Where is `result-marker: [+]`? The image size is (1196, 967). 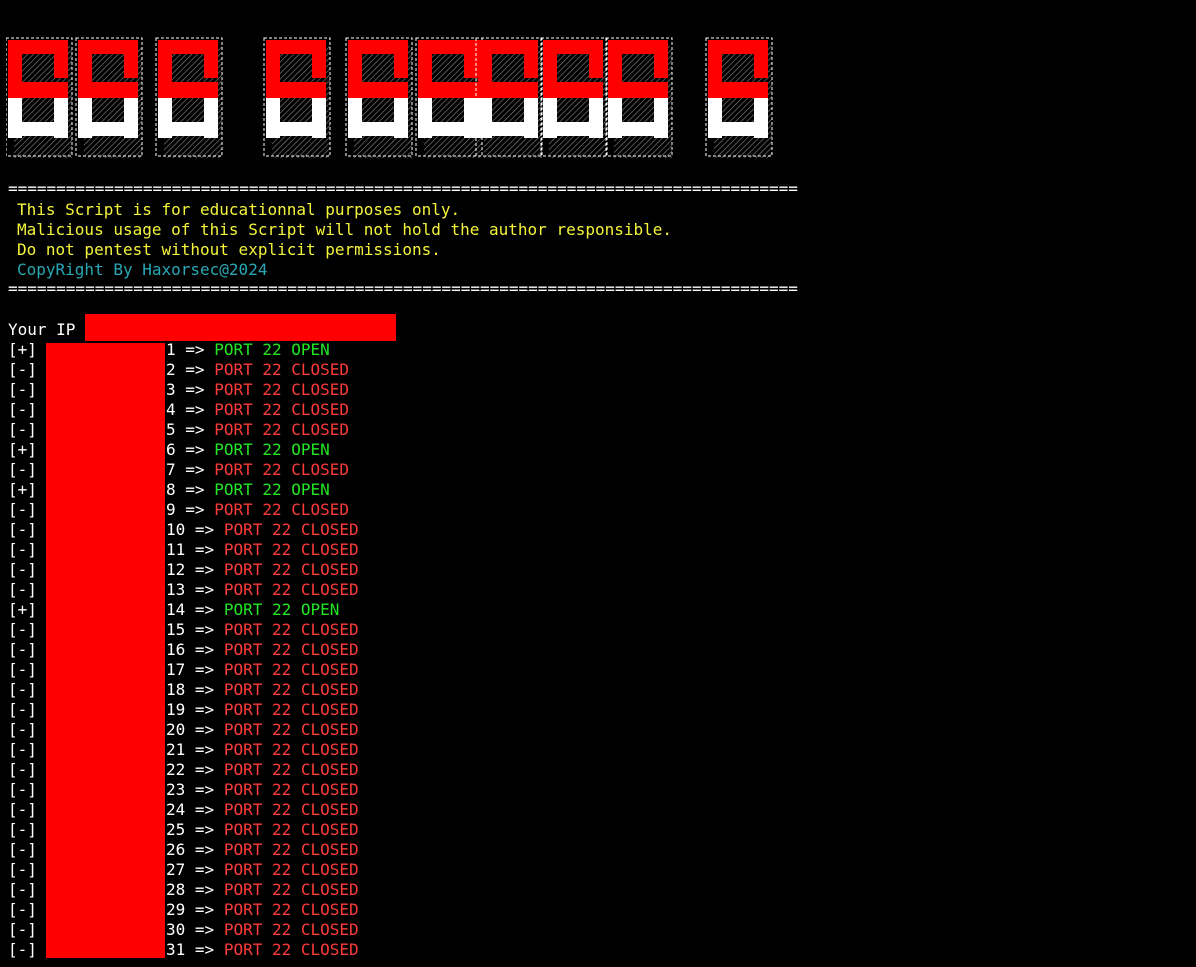 result-marker: [+] is located at coordinates (22, 609).